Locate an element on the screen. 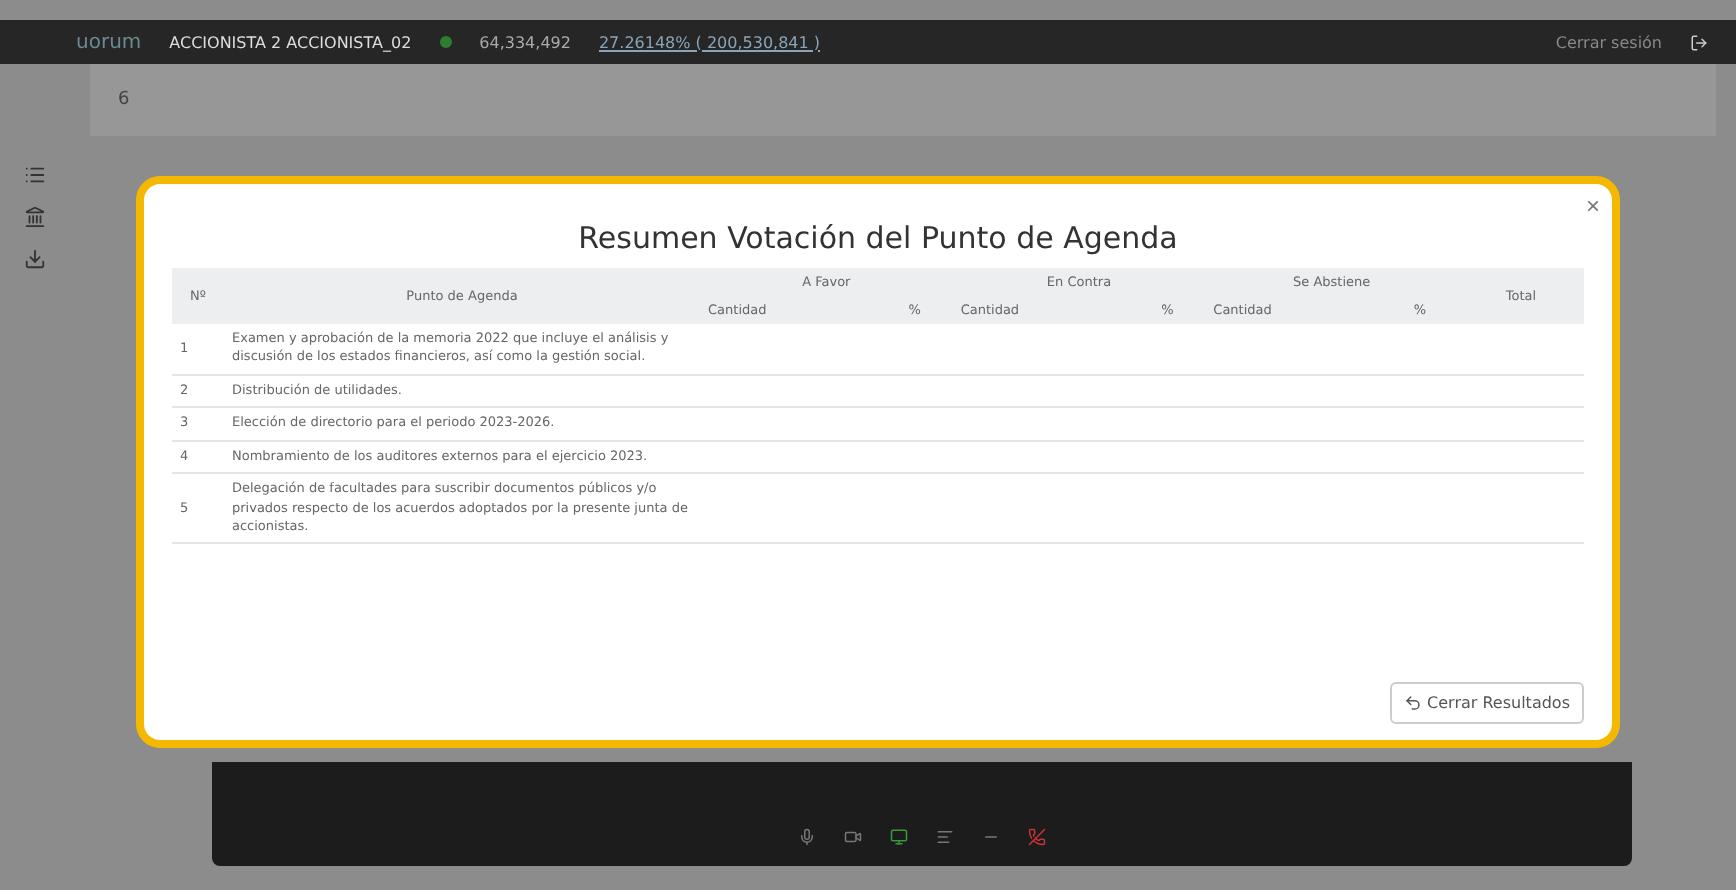 This screenshot has width=1736, height=890. close-button: × is located at coordinates (1592, 206).